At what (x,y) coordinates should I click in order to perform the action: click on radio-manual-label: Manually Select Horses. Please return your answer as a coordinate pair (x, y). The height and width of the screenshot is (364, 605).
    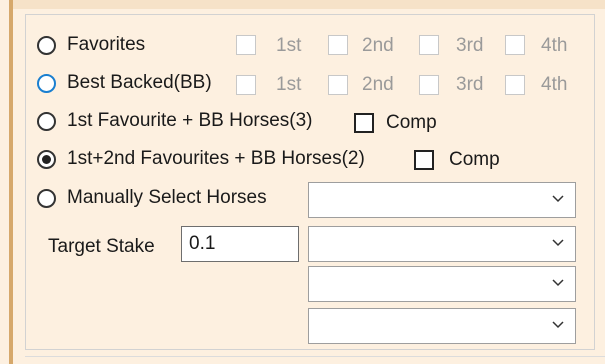
    Looking at the image, I should click on (167, 197).